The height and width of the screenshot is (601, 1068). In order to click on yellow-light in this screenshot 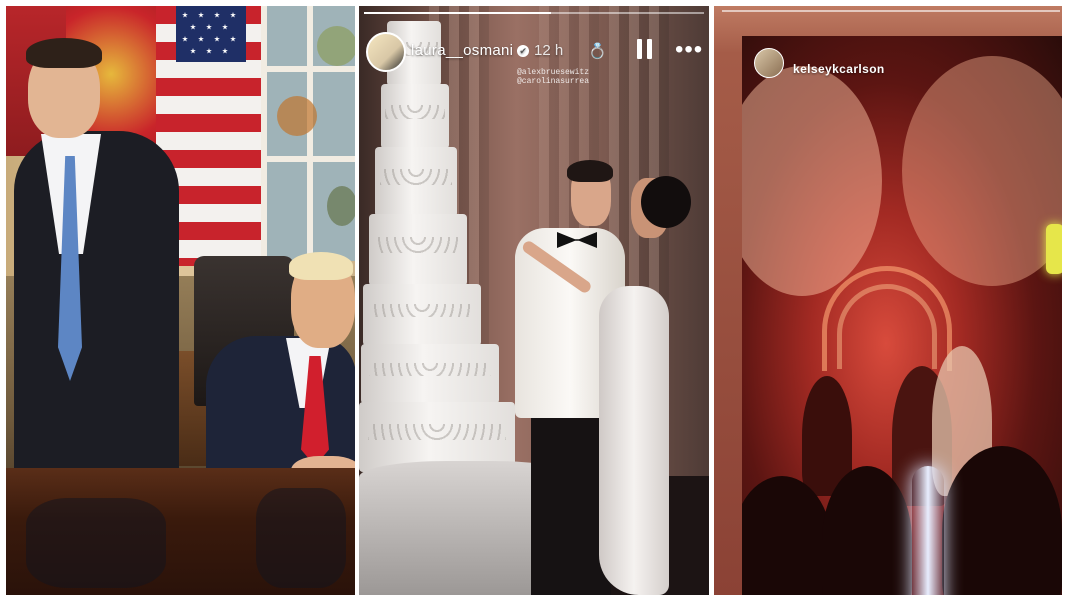, I will do `click(1054, 249)`.